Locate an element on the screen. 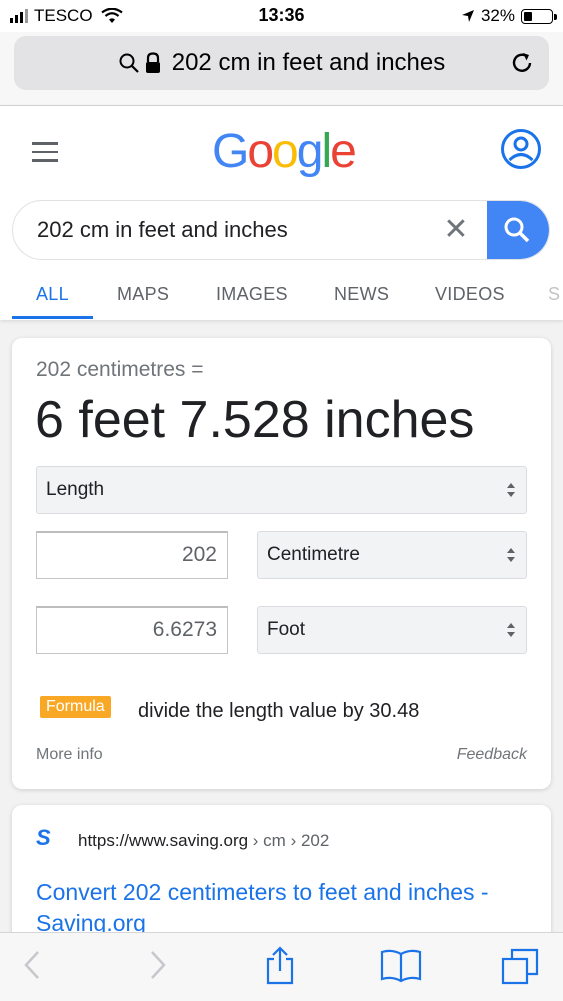 Image resolution: width=563 pixels, height=1001 pixels. logo-letter: l is located at coordinates (326, 151).